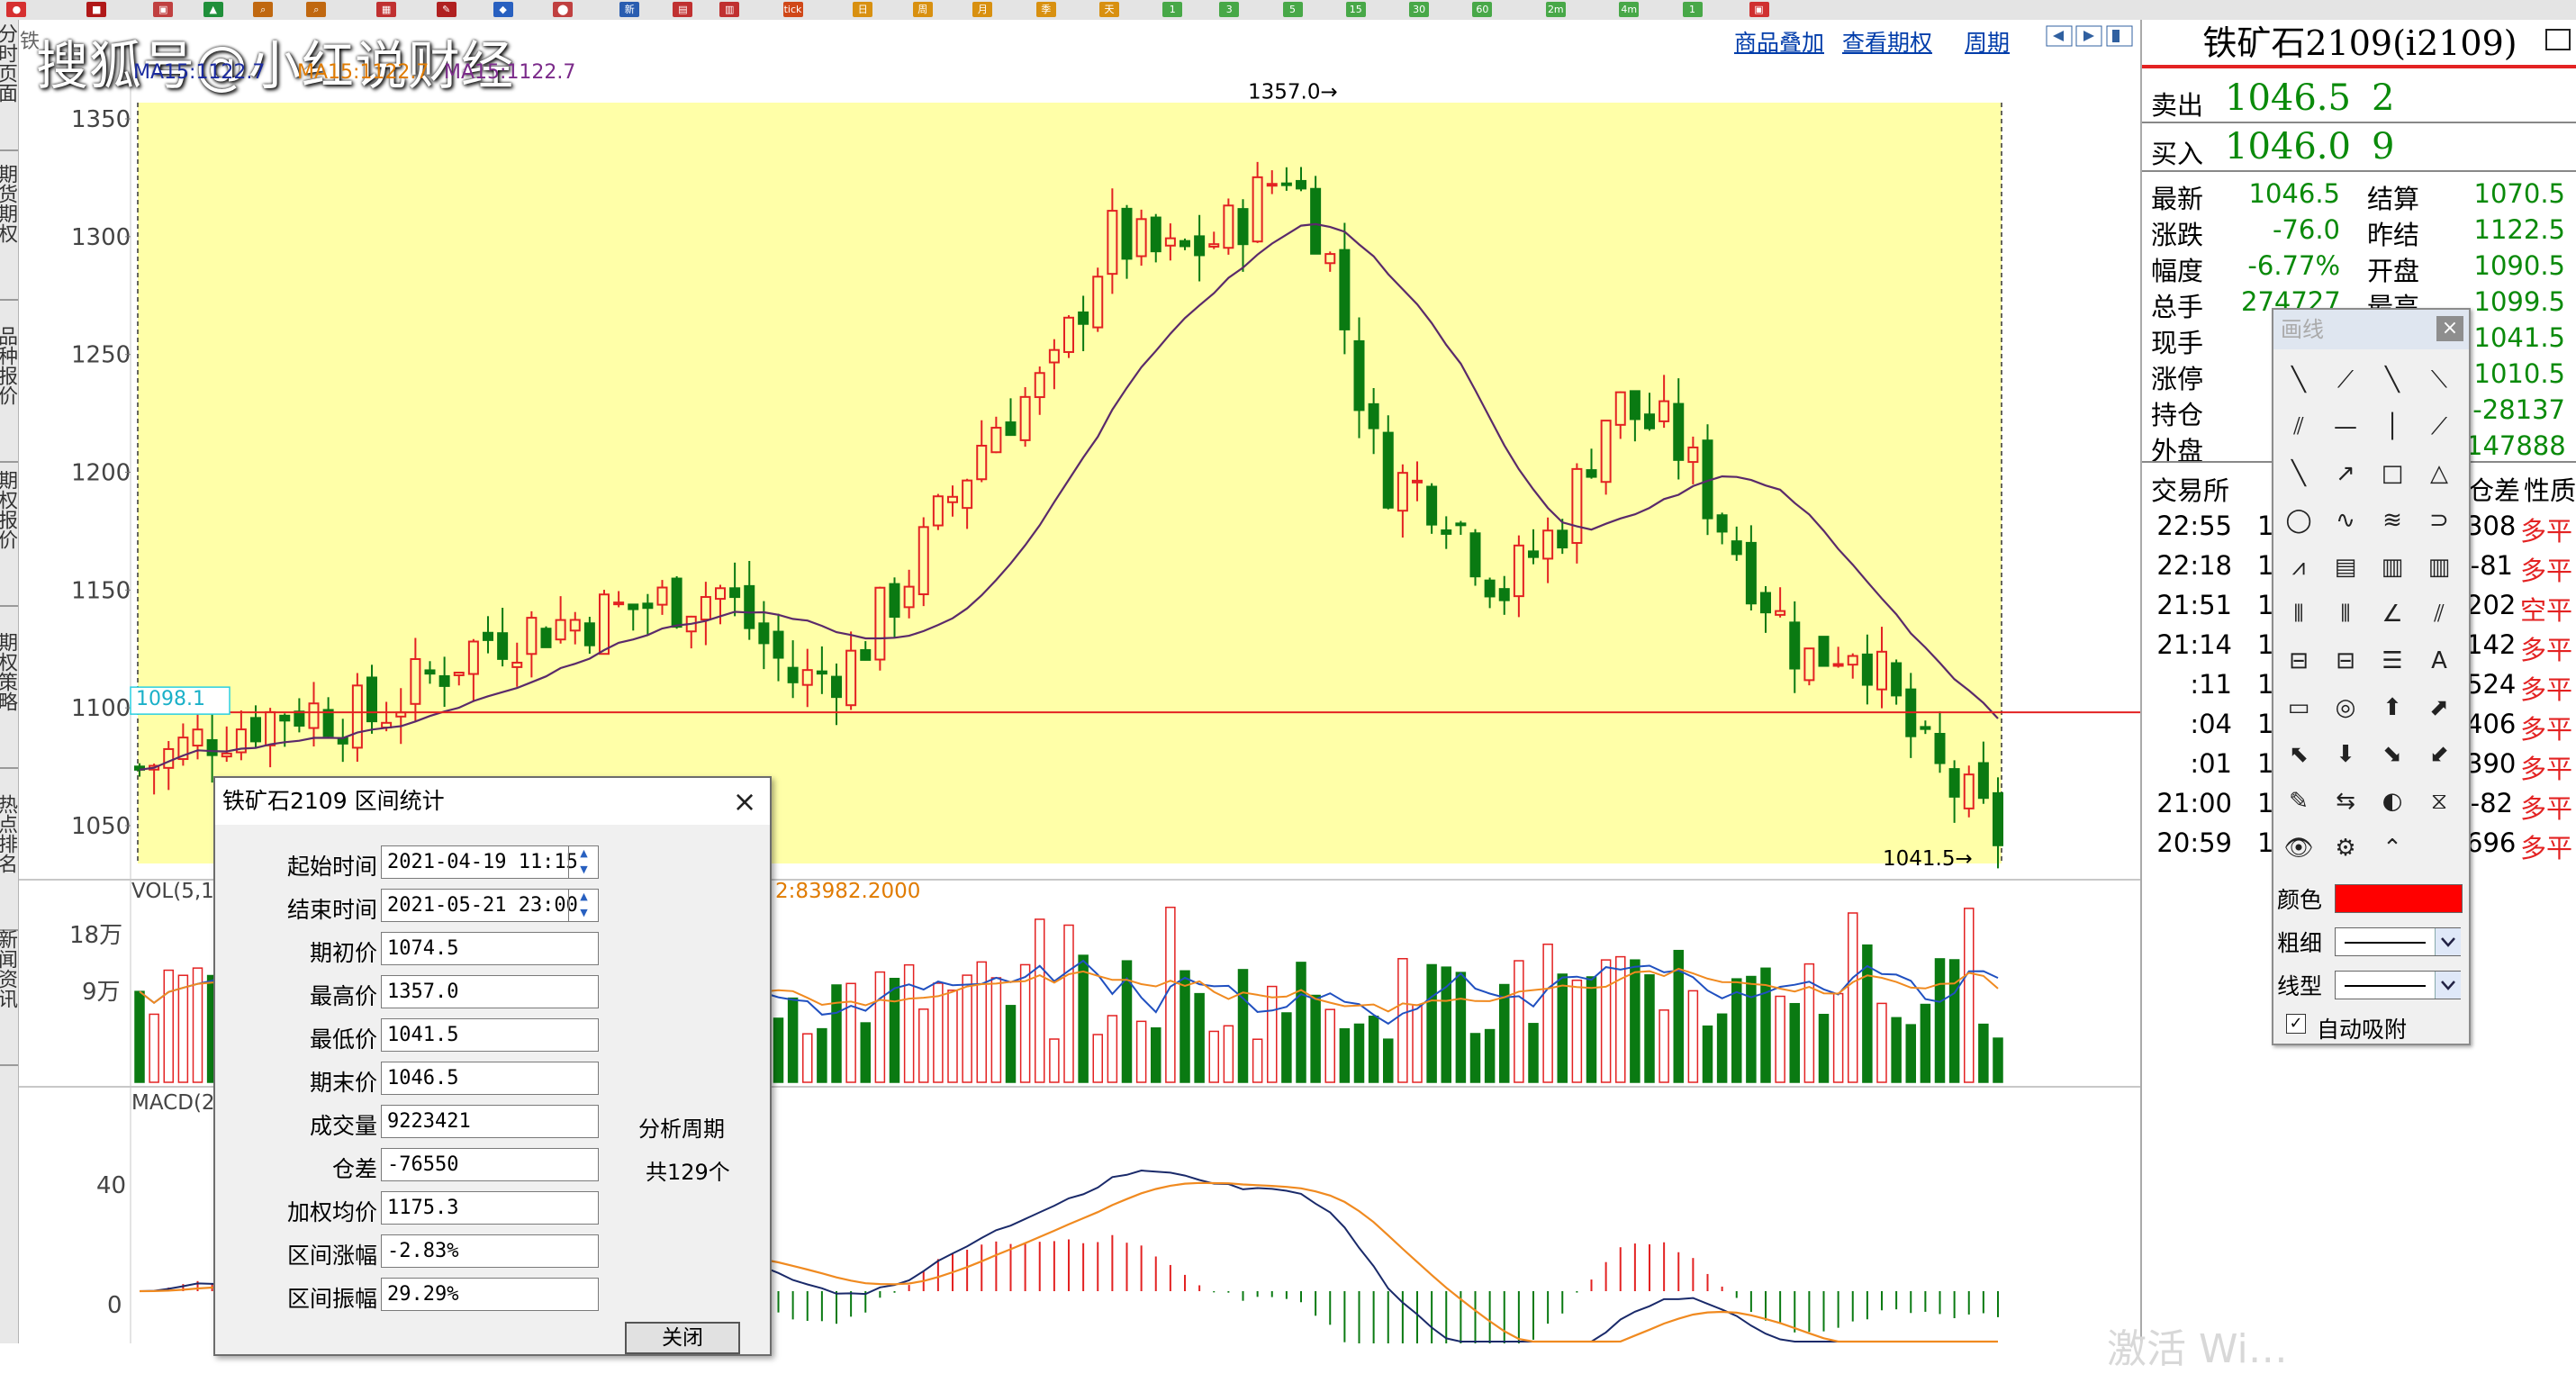 The height and width of the screenshot is (1374, 2576). Describe the element at coordinates (2345, 848) in the screenshot. I see `drawing-tool-icon: ⚙` at that location.